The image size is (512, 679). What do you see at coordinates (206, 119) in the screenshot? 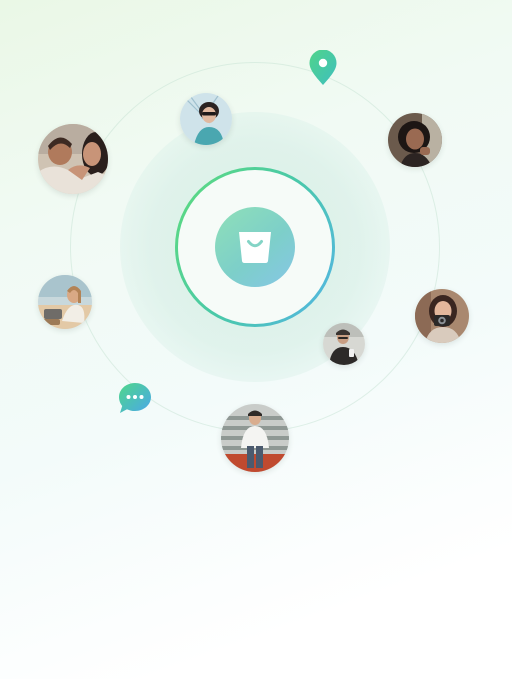
I see `avatar-woman-sunglasses` at bounding box center [206, 119].